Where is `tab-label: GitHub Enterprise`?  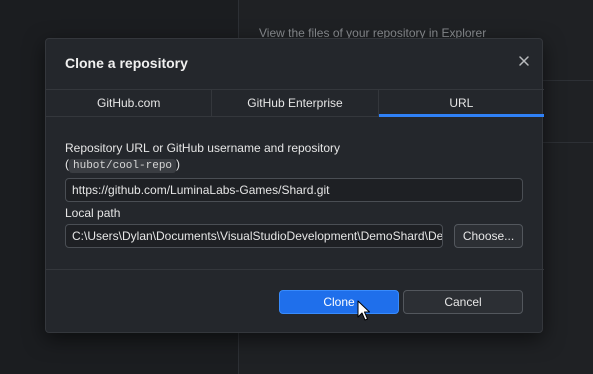
tab-label: GitHub Enterprise is located at coordinates (295, 103).